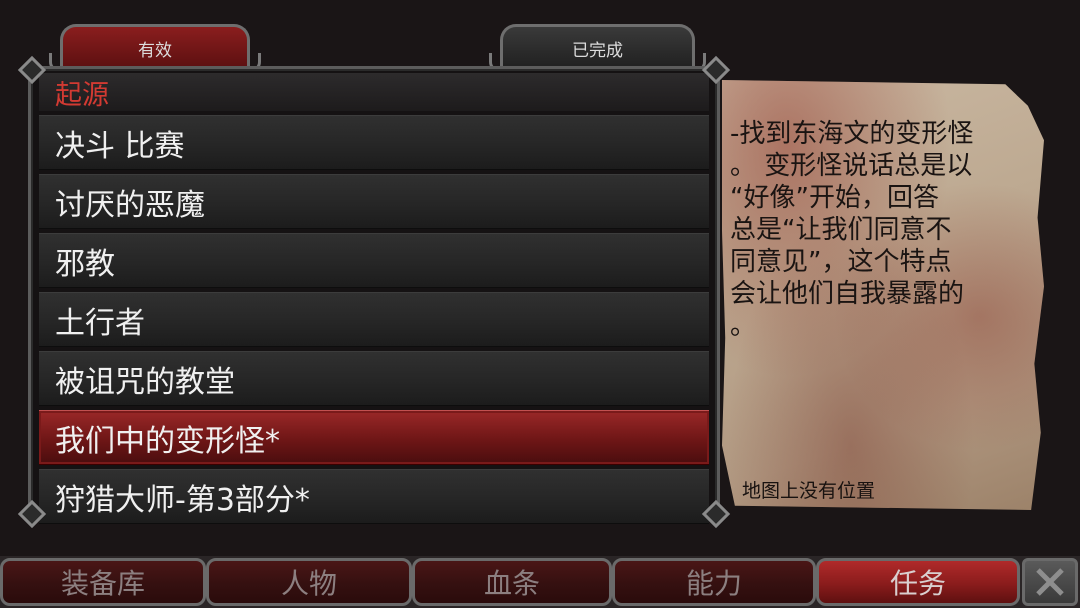 This screenshot has width=1080, height=608. I want to click on map-location-status: 地图上没有位置, so click(809, 491).